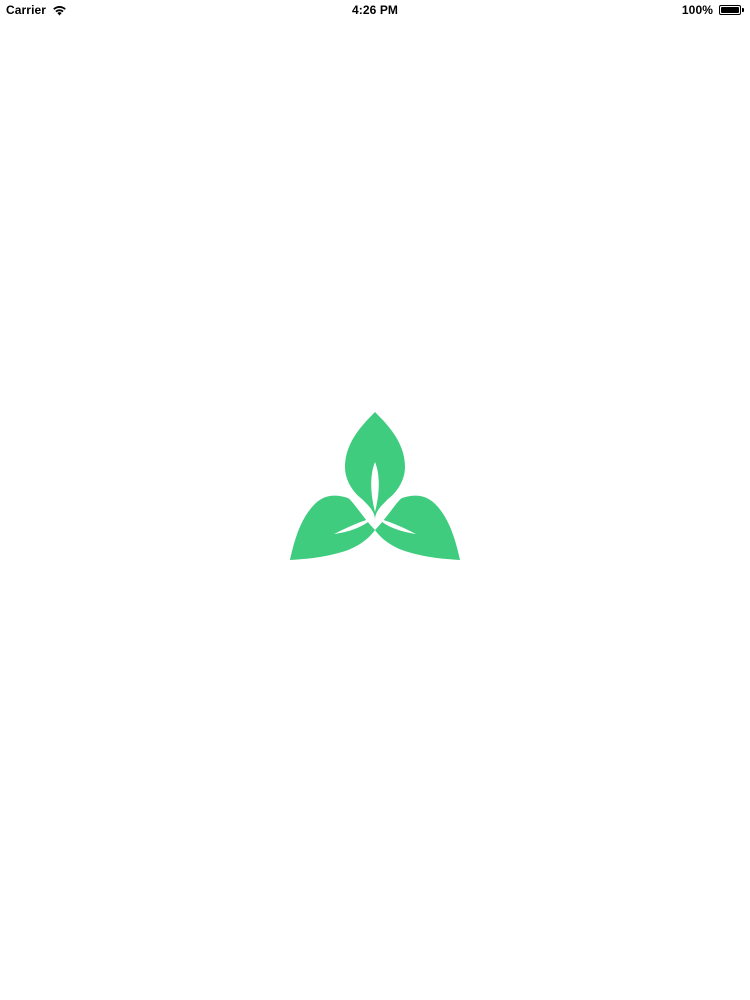  I want to click on battery-cap, so click(743, 10).